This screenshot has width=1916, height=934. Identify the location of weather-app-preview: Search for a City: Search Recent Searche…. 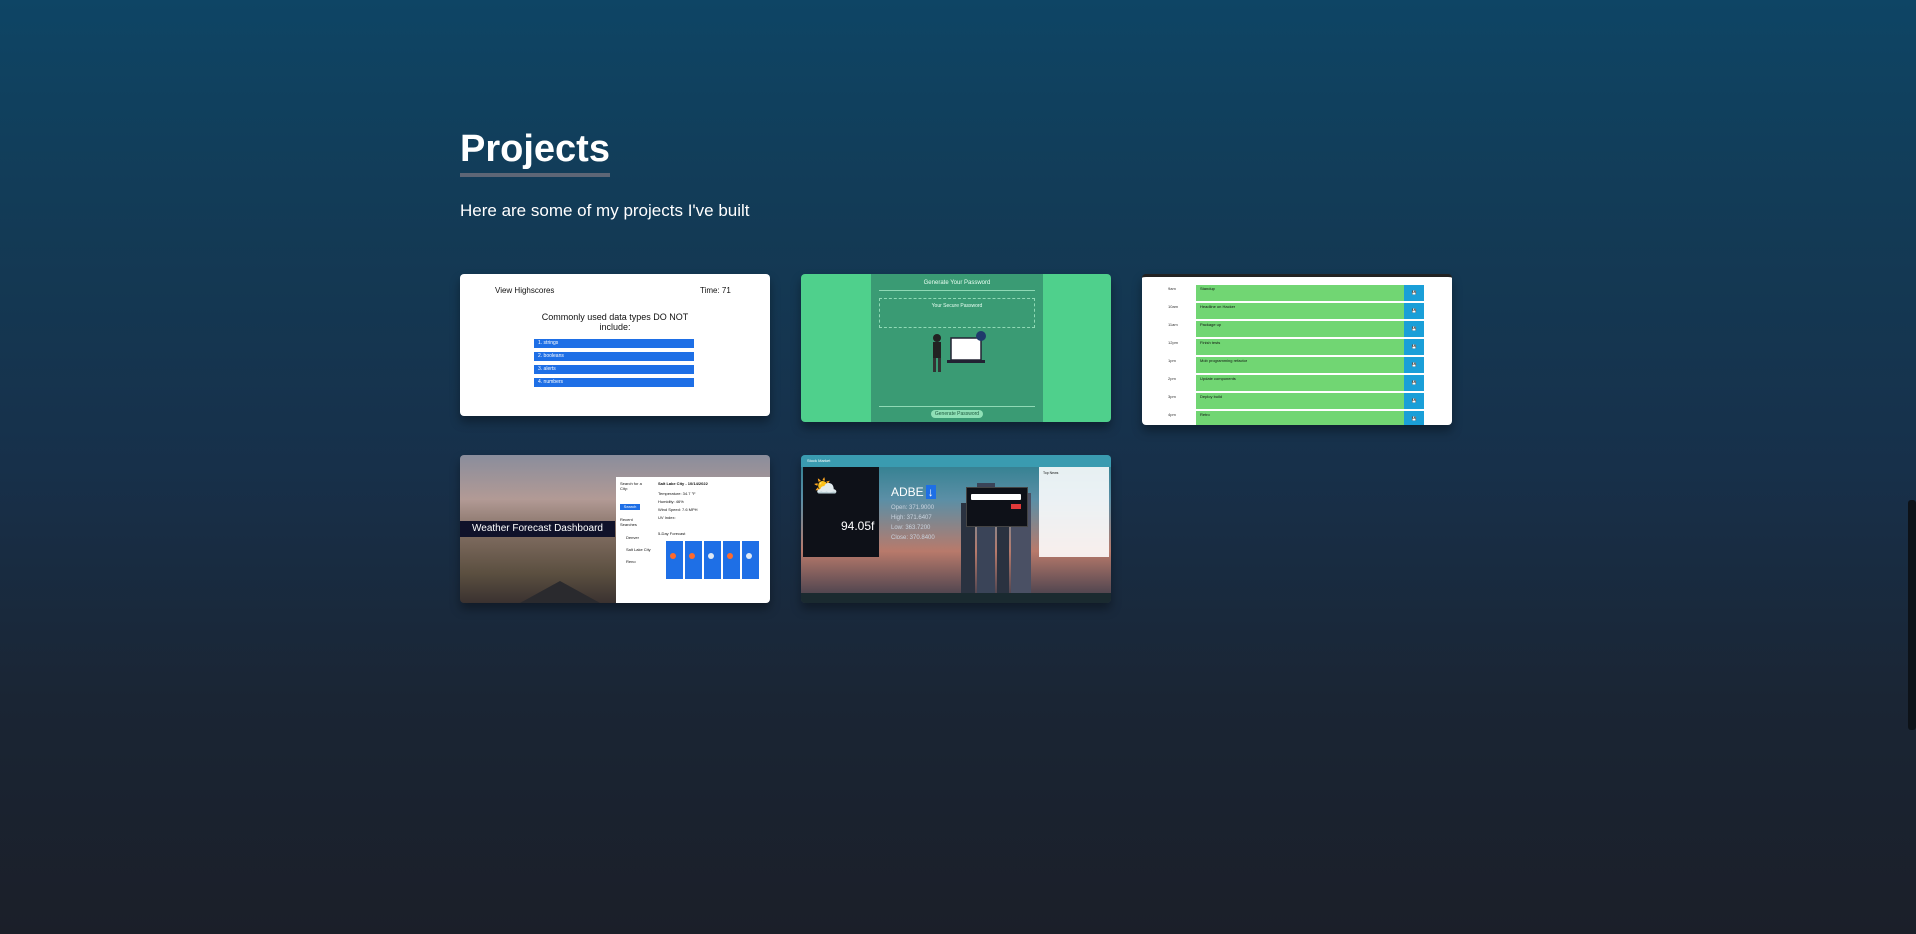
(693, 540).